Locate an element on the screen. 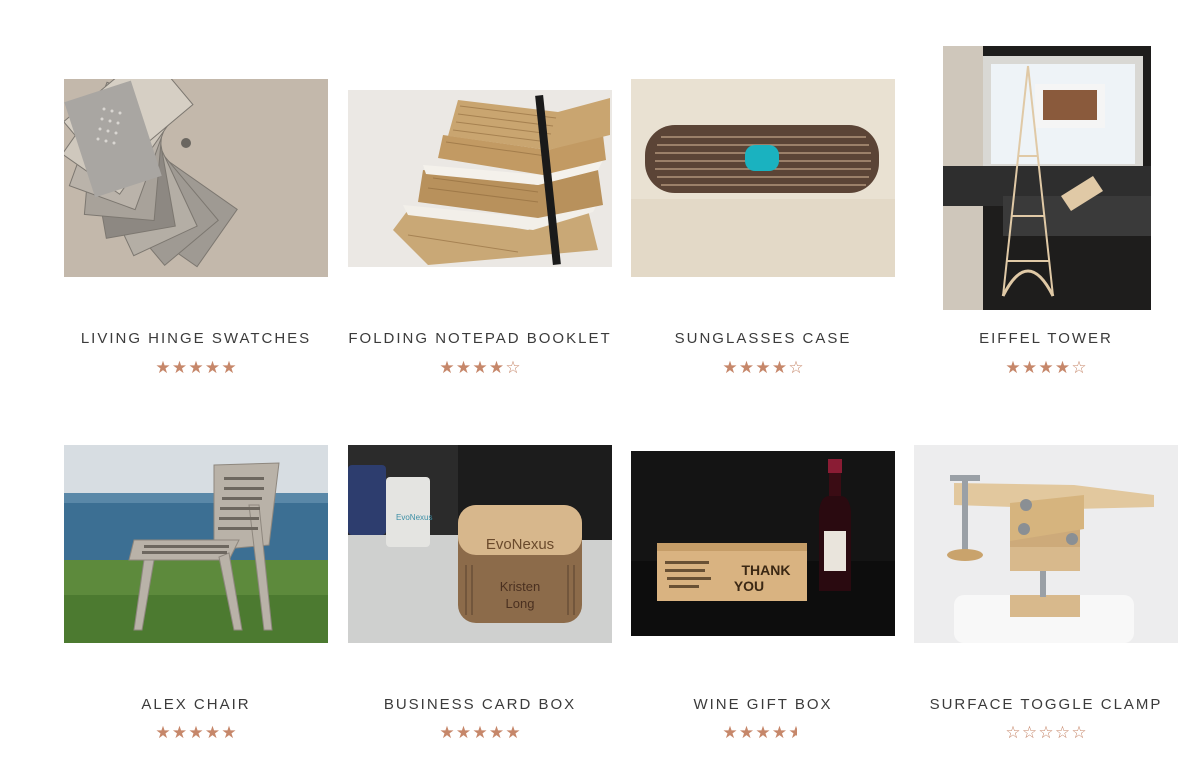 This screenshot has width=1200, height=777. product-title: SUNGLASSES CASE is located at coordinates (763, 338).